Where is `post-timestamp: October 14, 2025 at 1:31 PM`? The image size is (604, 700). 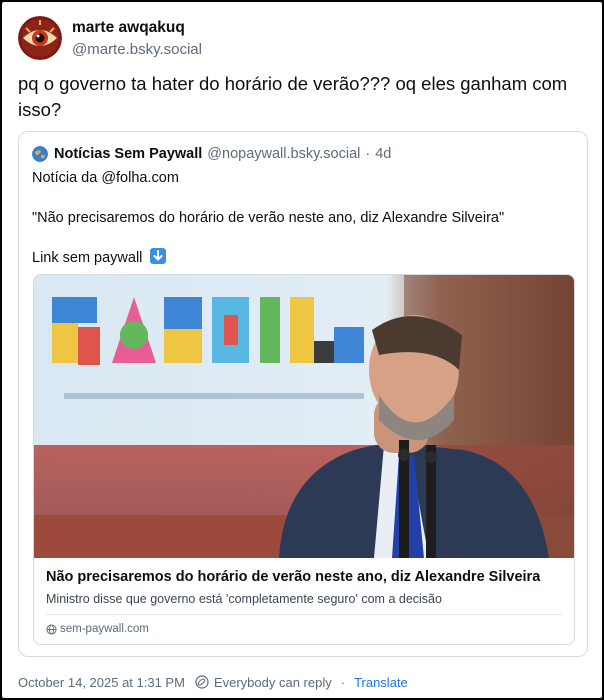 post-timestamp: October 14, 2025 at 1:31 PM is located at coordinates (101, 682).